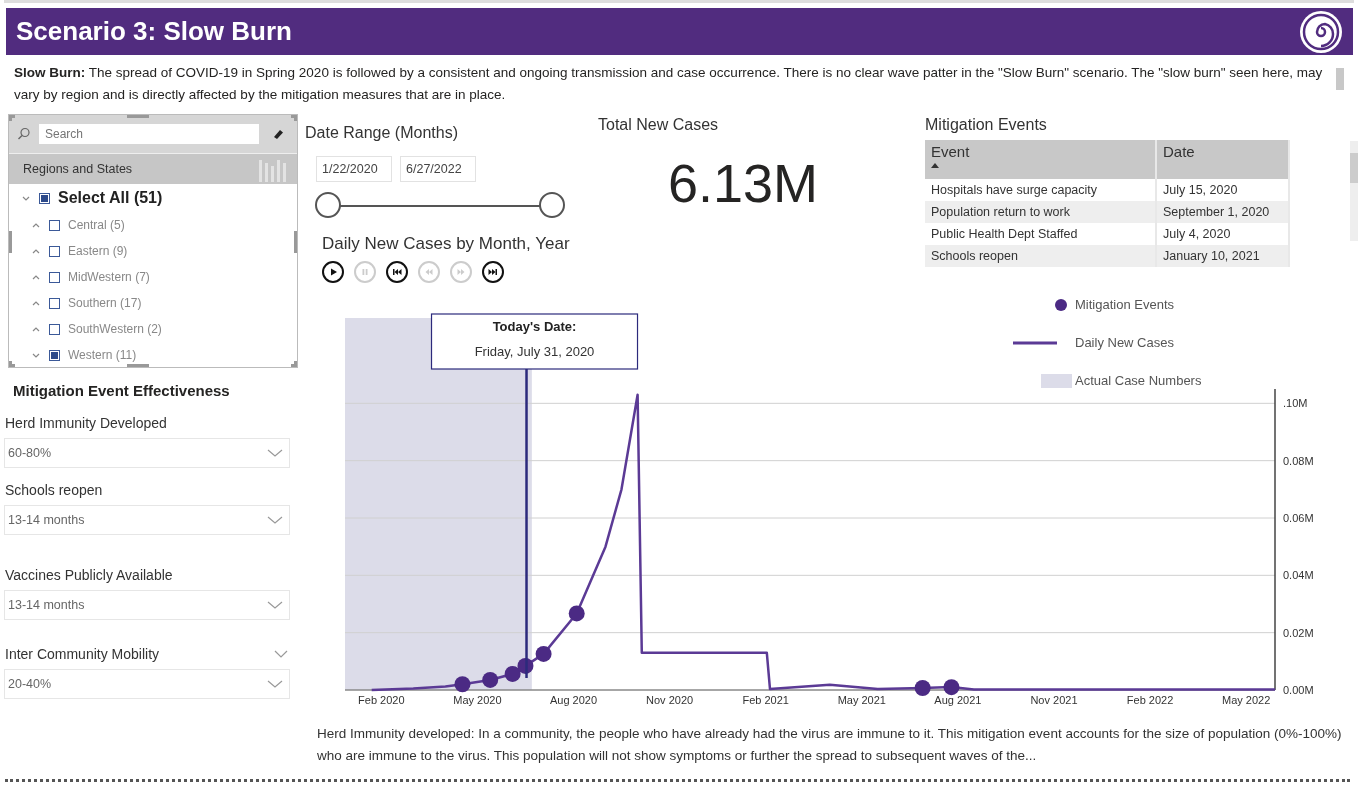  What do you see at coordinates (115, 329) in the screenshot?
I see `region-label: SouthWestern (2)` at bounding box center [115, 329].